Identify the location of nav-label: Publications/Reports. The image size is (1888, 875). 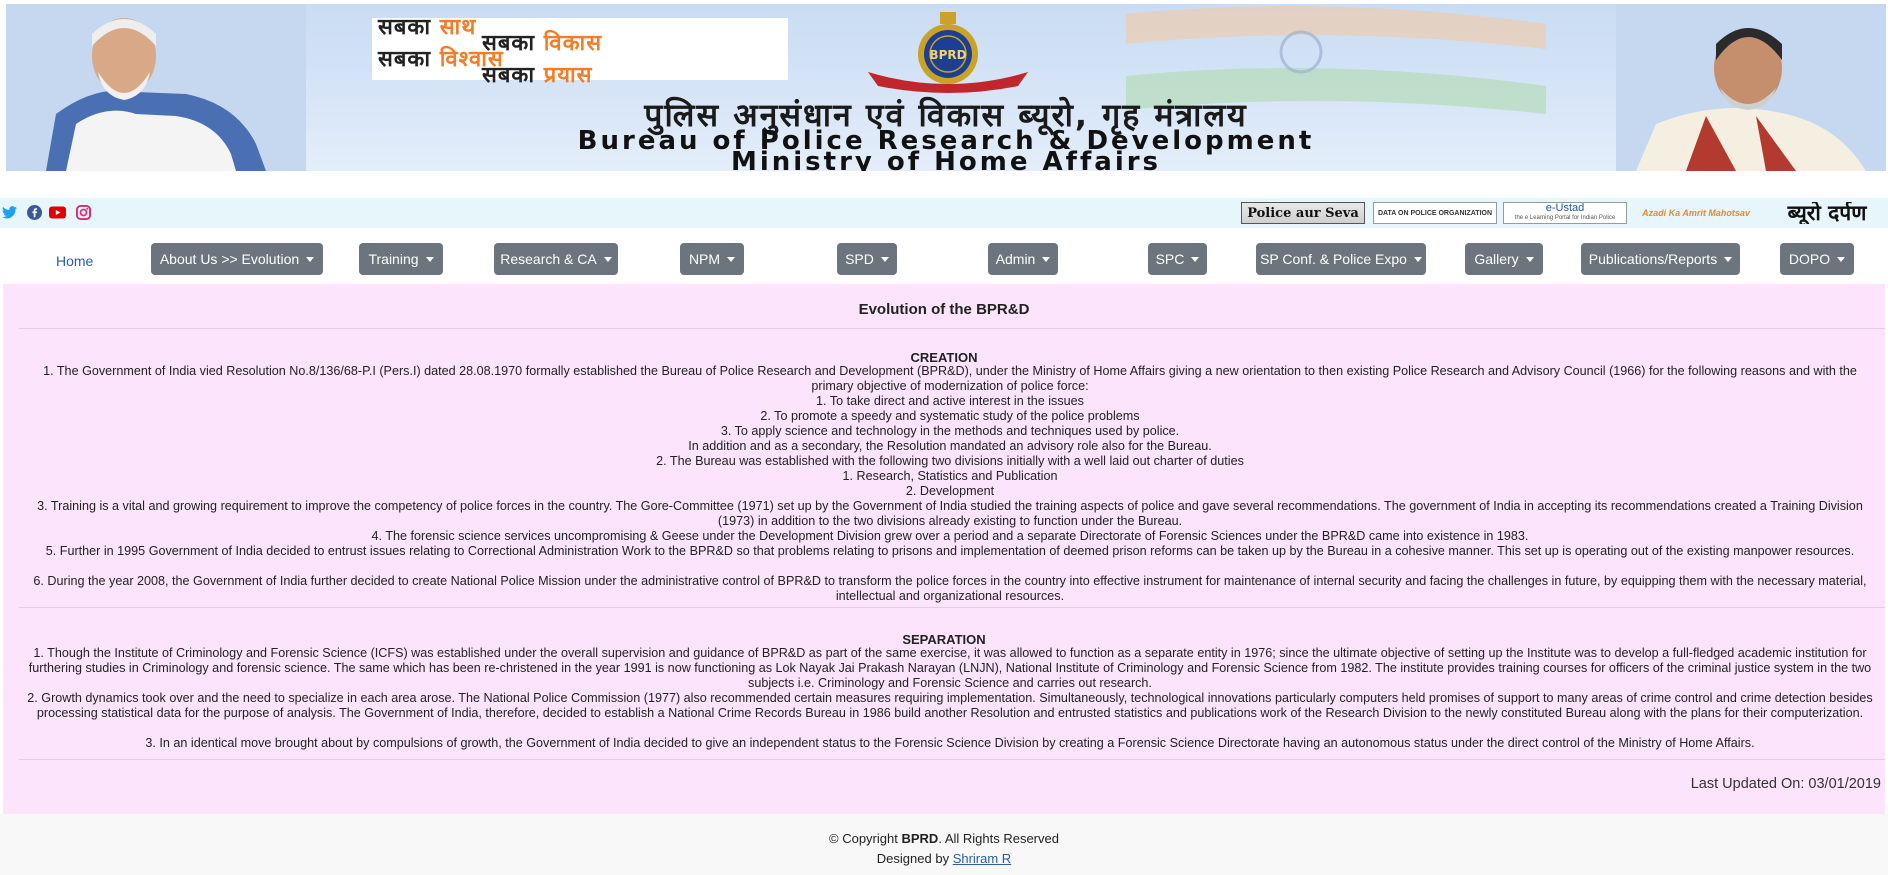
(1653, 259).